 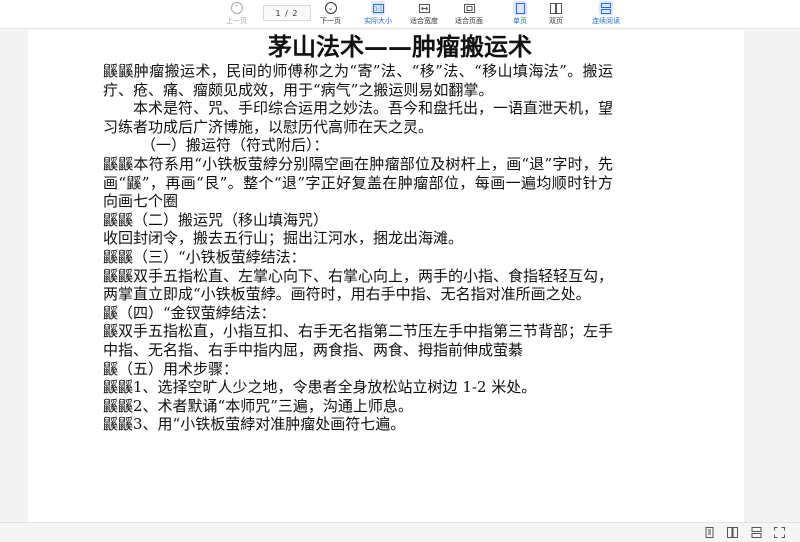 What do you see at coordinates (283, 238) in the screenshot?
I see `paragraph: 收回封闭令，搬去五行山；掘出江河水，捆龙出海滩。` at bounding box center [283, 238].